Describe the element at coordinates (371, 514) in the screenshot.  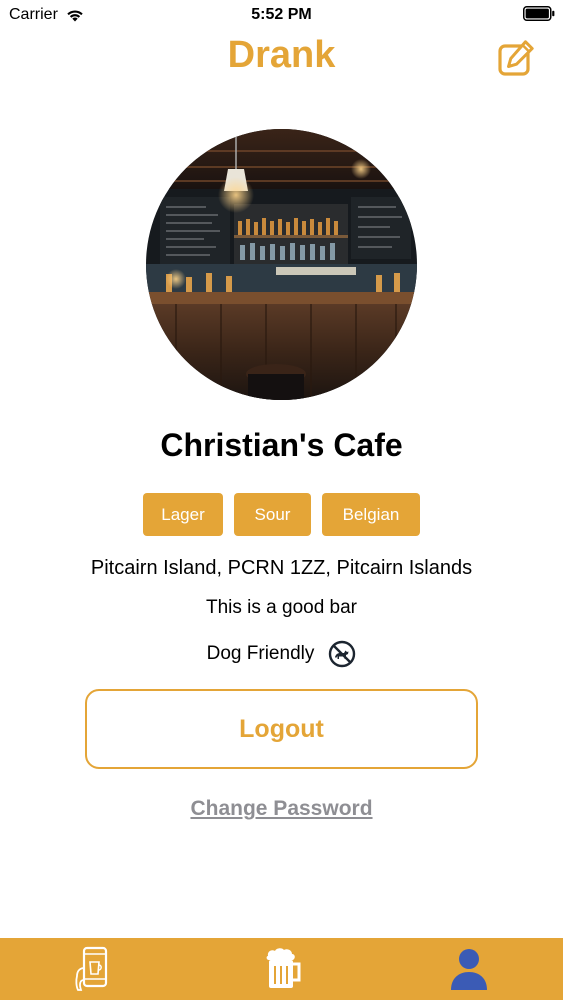
I see `tag-belgian: Belgian` at that location.